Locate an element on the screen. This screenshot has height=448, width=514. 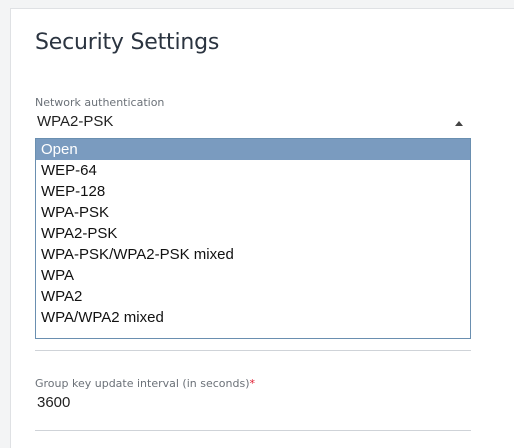
option-wpa2-psk: WPA2-PSK is located at coordinates (253, 233).